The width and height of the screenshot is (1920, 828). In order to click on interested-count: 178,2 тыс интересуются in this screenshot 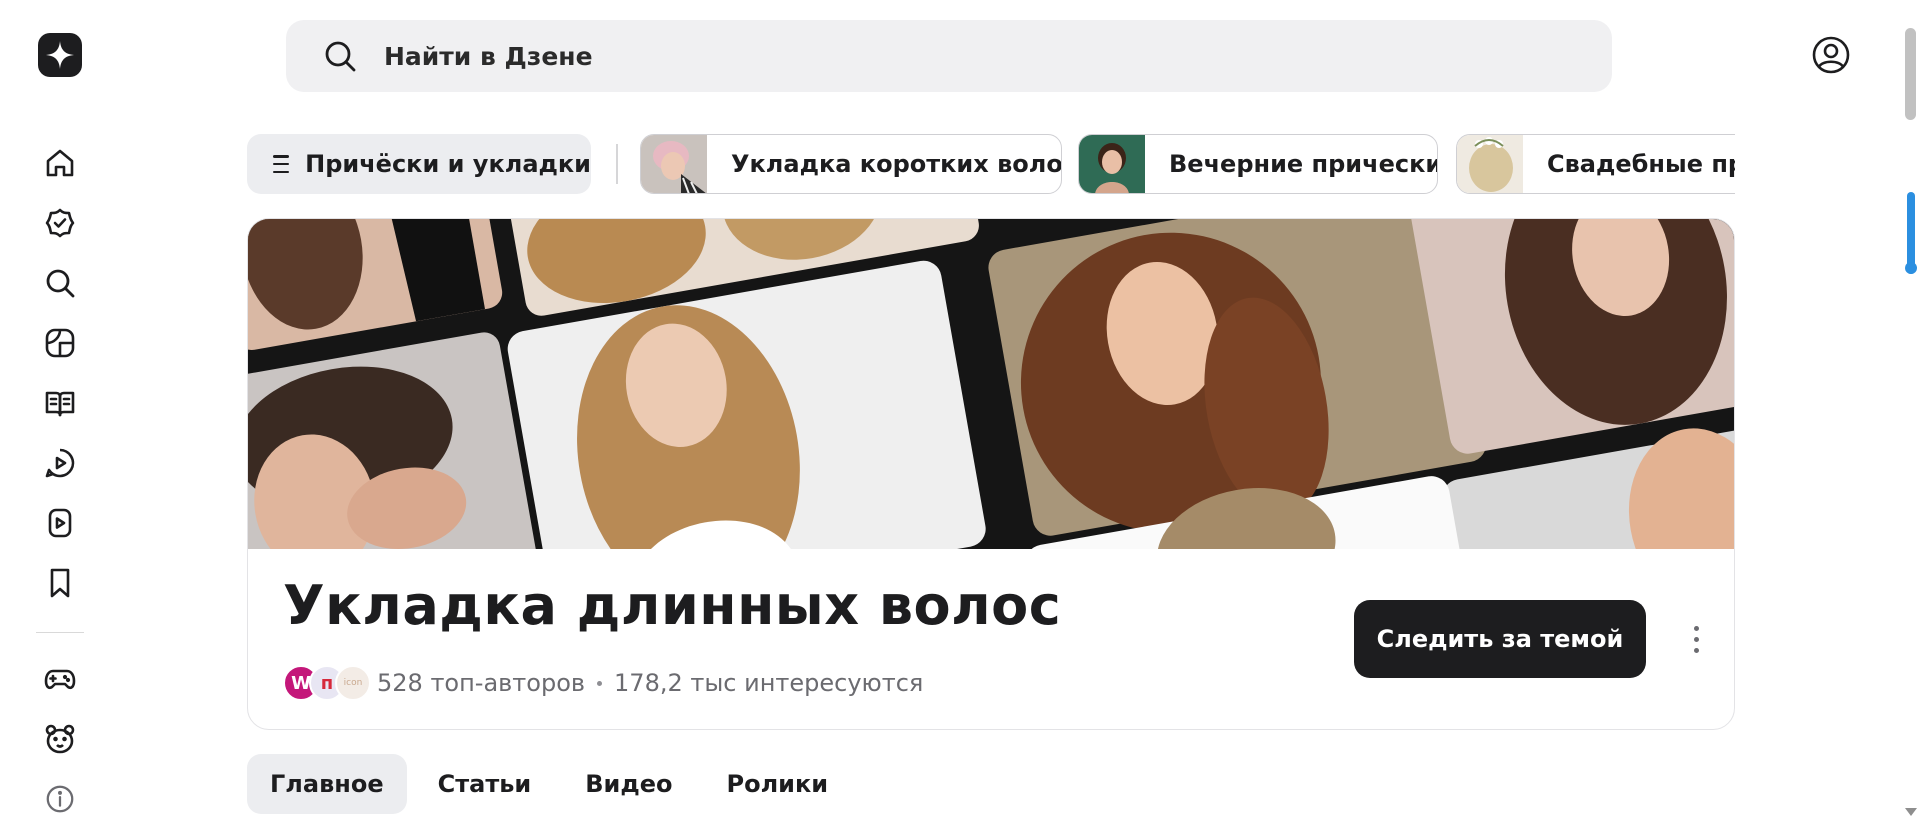, I will do `click(769, 683)`.